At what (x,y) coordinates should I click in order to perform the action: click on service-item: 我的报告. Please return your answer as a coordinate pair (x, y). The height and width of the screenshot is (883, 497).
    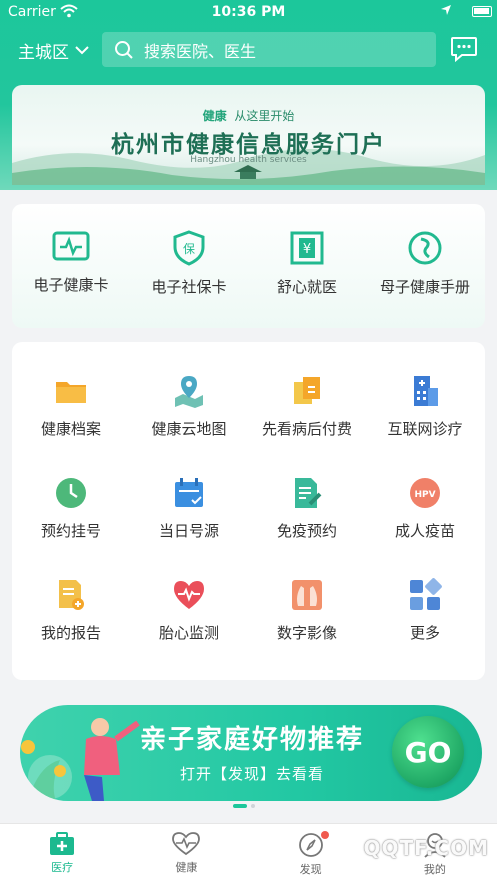
    Looking at the image, I should click on (71, 610).